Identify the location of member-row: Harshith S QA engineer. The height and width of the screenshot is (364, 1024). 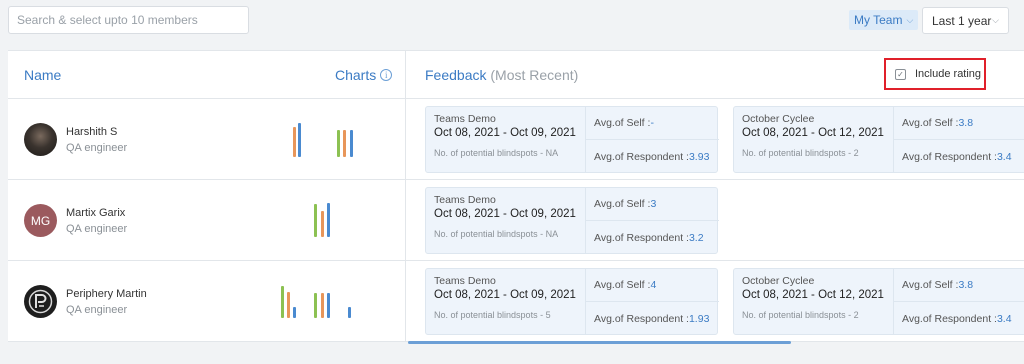
(207, 139).